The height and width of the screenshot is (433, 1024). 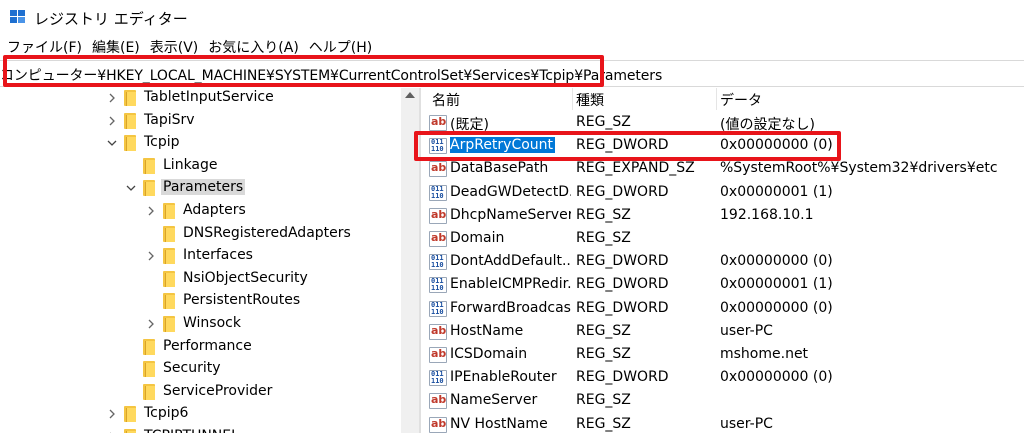 I want to click on tree-item-label: Performance, so click(x=207, y=345).